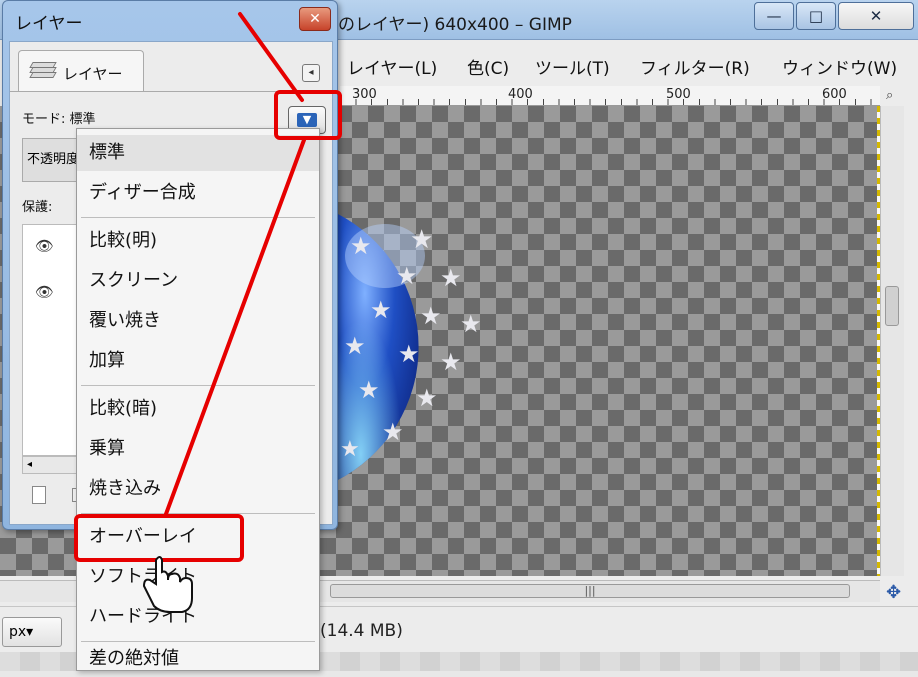 The height and width of the screenshot is (677, 918). Describe the element at coordinates (198, 153) in the screenshot. I see `mode-option-normal: 標準` at that location.